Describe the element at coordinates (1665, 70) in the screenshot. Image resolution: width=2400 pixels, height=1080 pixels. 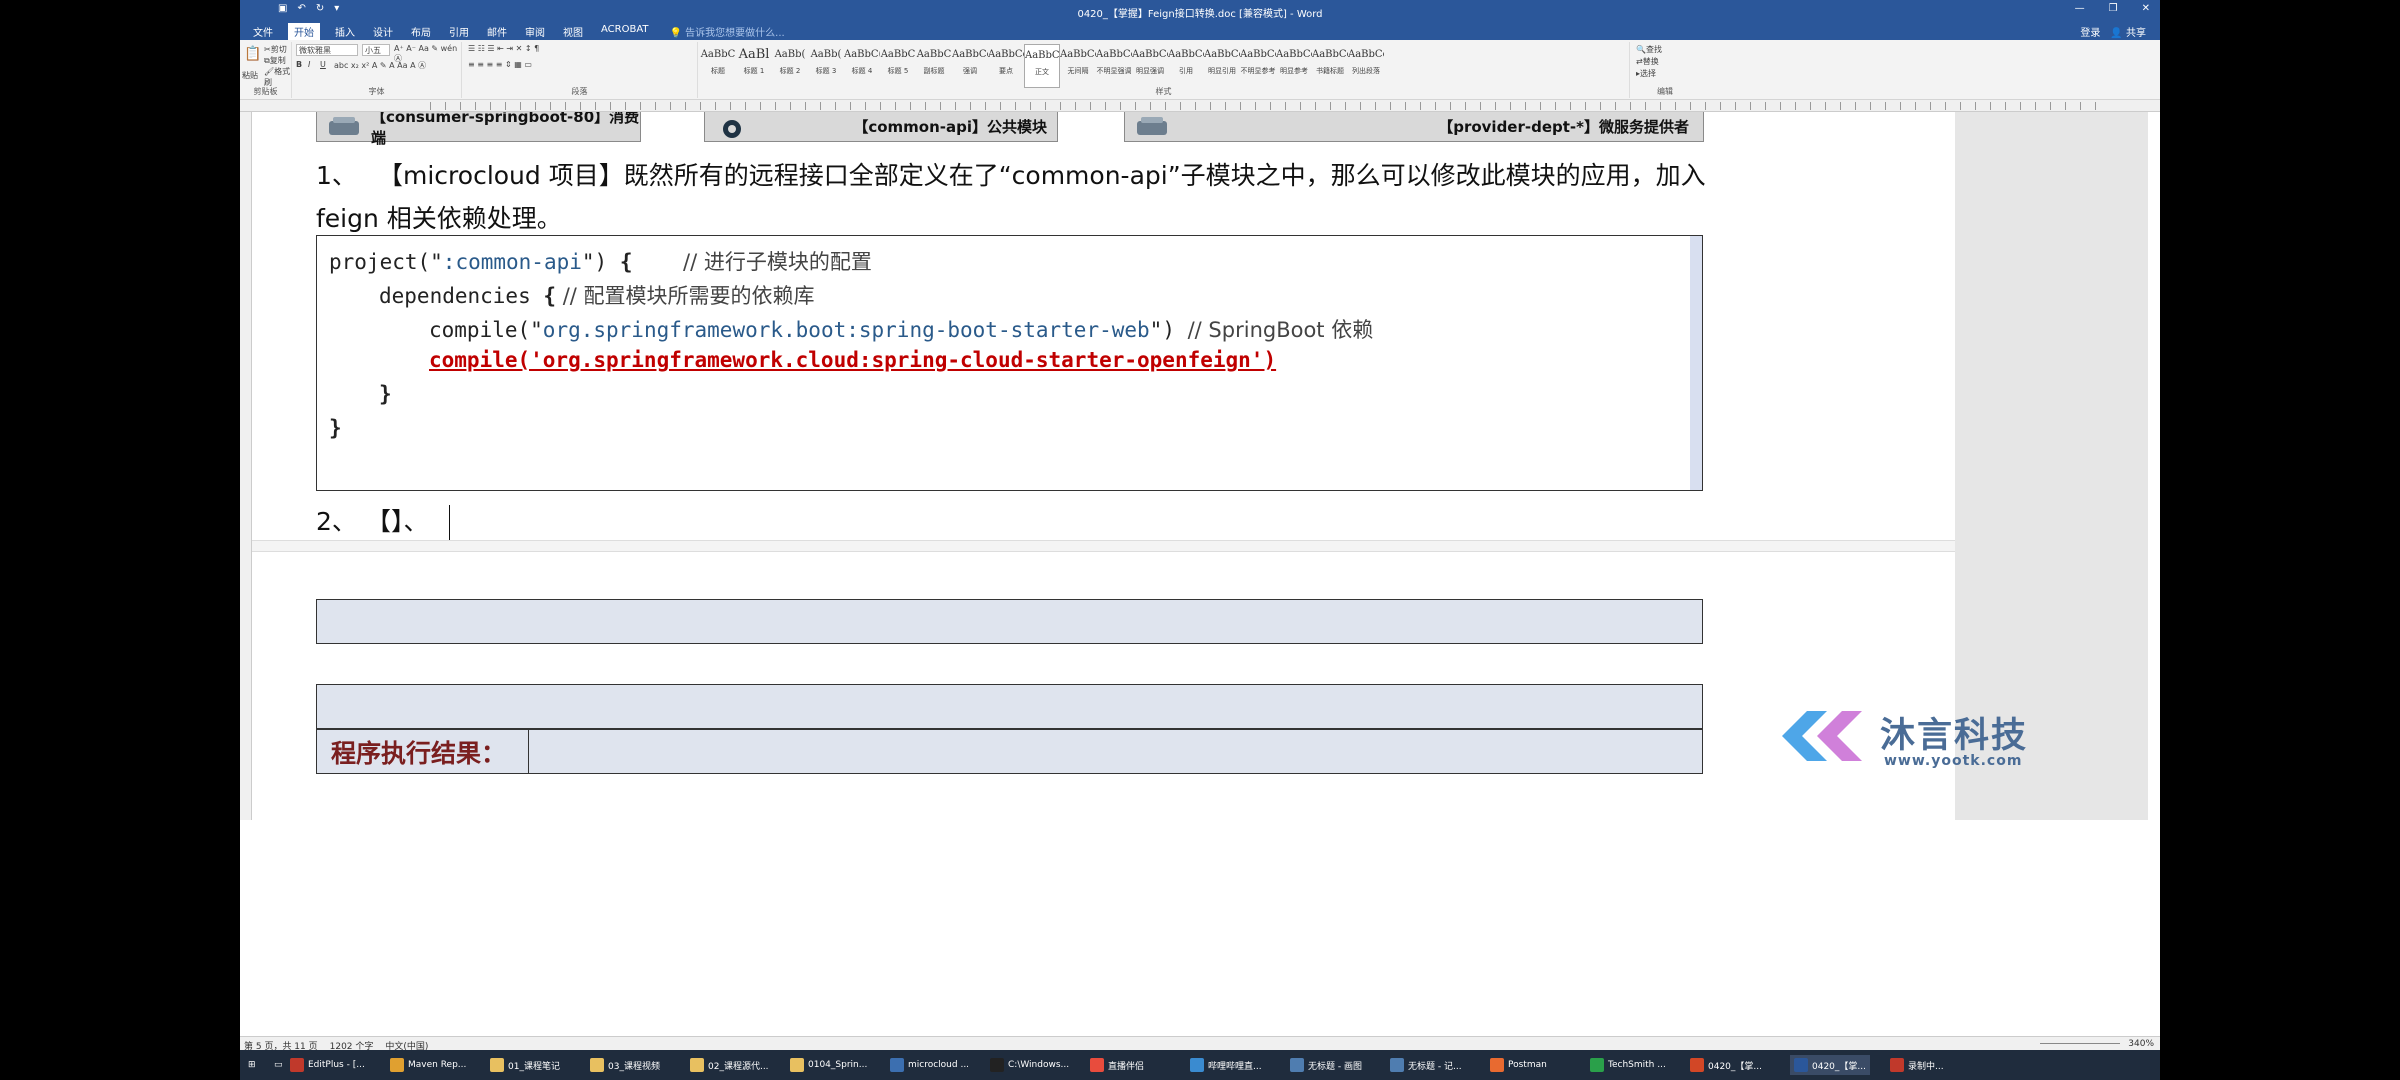
I see `editing-group: 🔍查找 ⇄替换 ▸选择 编辑` at that location.